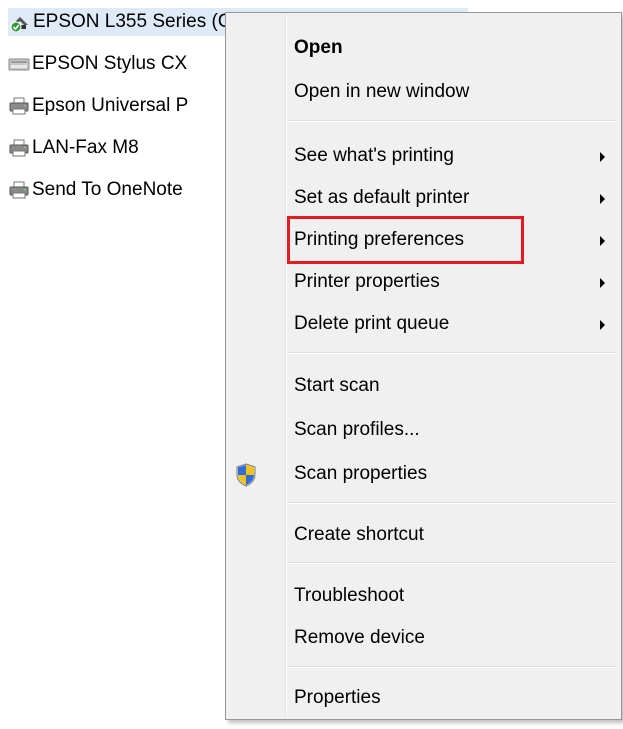 This screenshot has width=623, height=729. Describe the element at coordinates (423, 699) in the screenshot. I see `menu-item-properties: Properties` at that location.